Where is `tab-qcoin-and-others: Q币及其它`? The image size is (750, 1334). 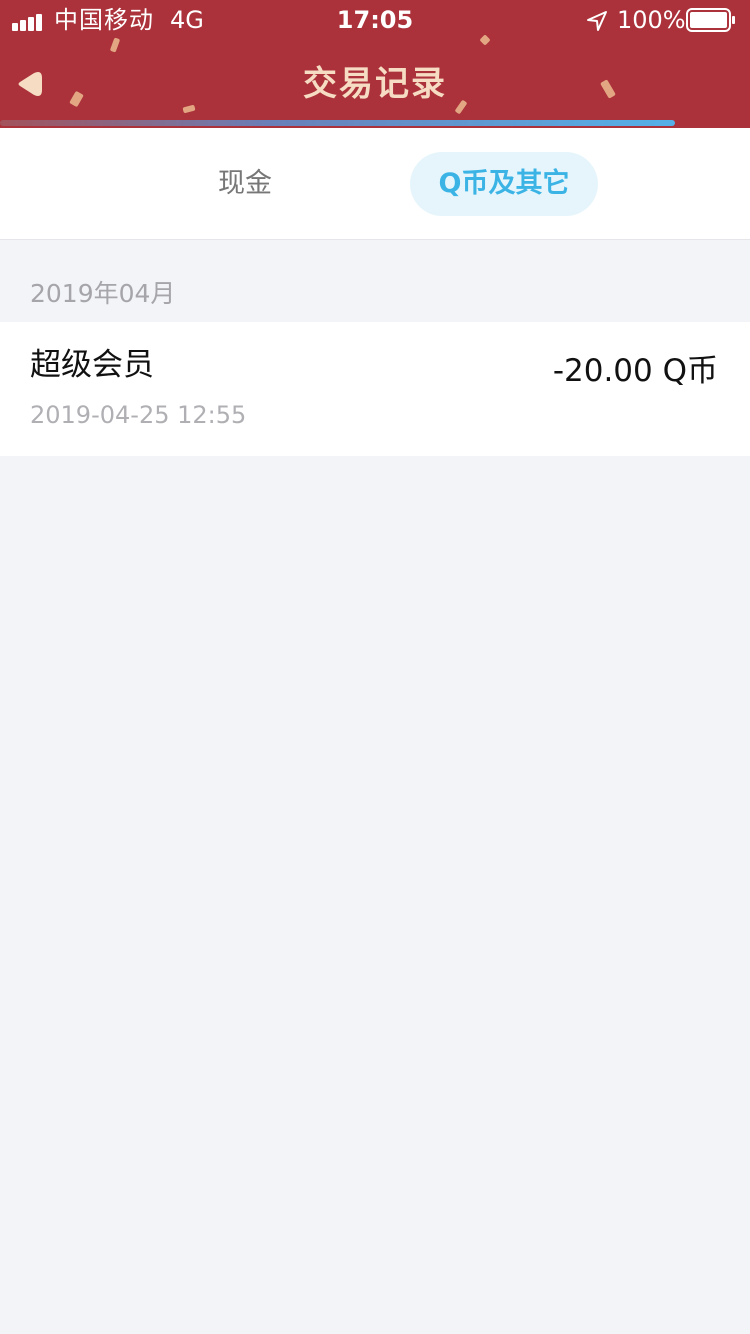
tab-qcoin-and-others: Q币及其它 is located at coordinates (504, 184).